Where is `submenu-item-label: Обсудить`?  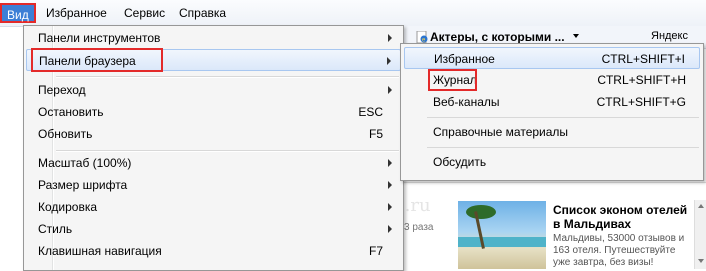 submenu-item-label: Обсудить is located at coordinates (460, 162).